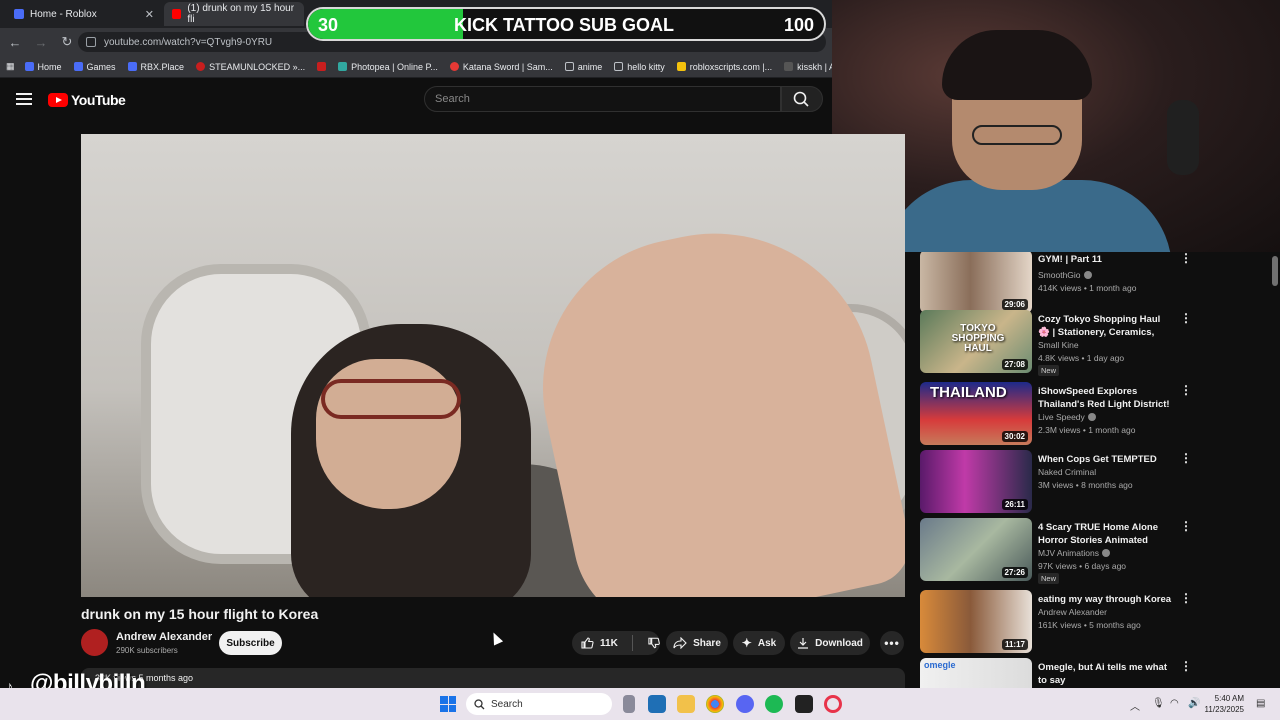 This screenshot has height=720, width=1280. I want to click on youtube-header: YouTube Search, so click(416, 100).